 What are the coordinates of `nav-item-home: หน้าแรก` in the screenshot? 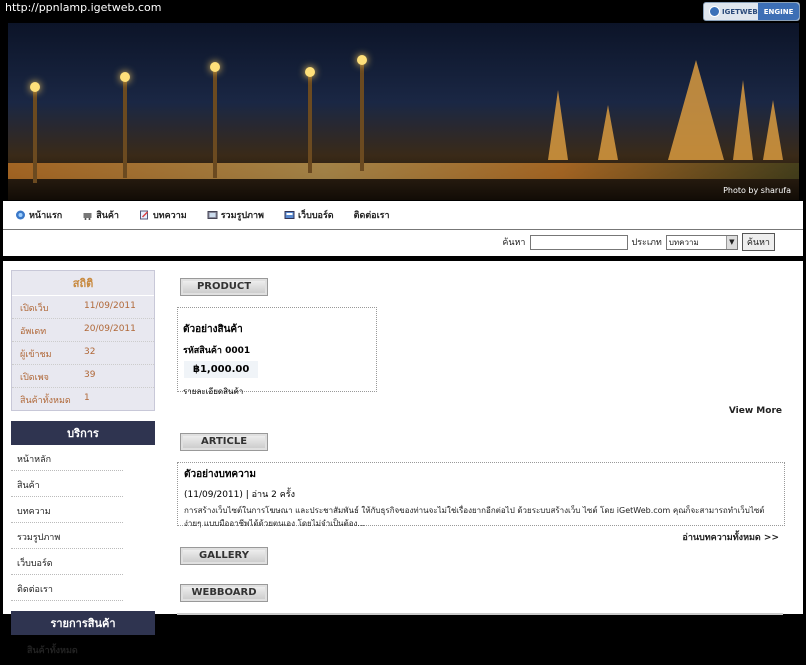 It's located at (38, 215).